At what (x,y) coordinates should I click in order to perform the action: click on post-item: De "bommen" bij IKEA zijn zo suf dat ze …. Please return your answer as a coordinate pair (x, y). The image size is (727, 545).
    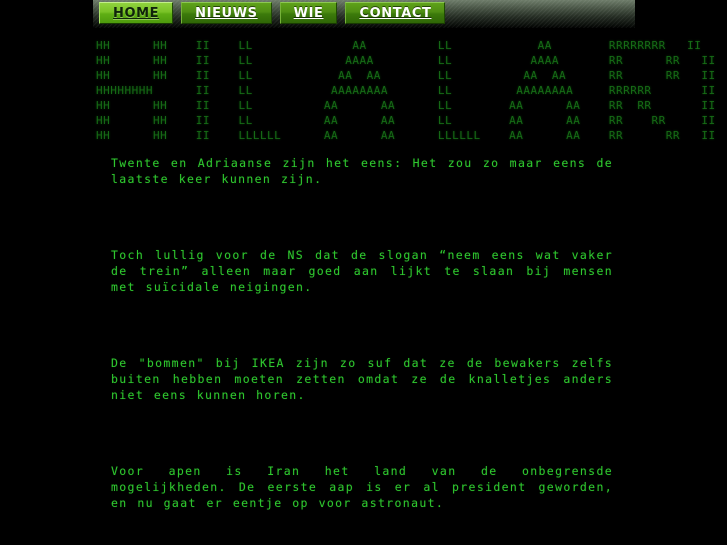
    Looking at the image, I should click on (362, 379).